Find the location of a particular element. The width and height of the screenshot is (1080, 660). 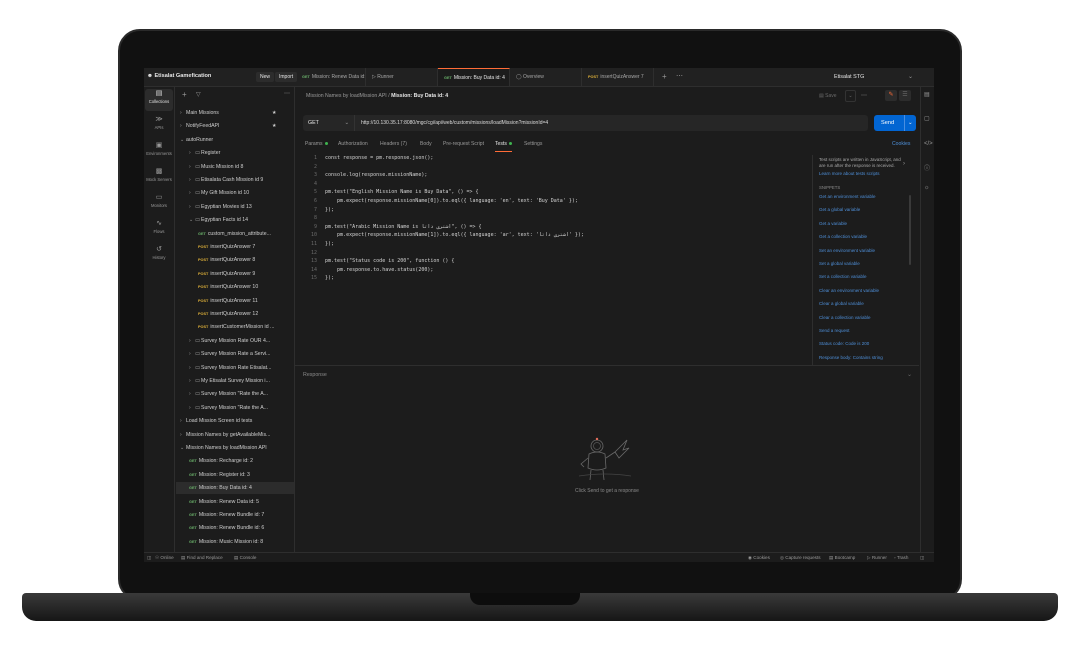

cookies-link: Cookies is located at coordinates (901, 145).